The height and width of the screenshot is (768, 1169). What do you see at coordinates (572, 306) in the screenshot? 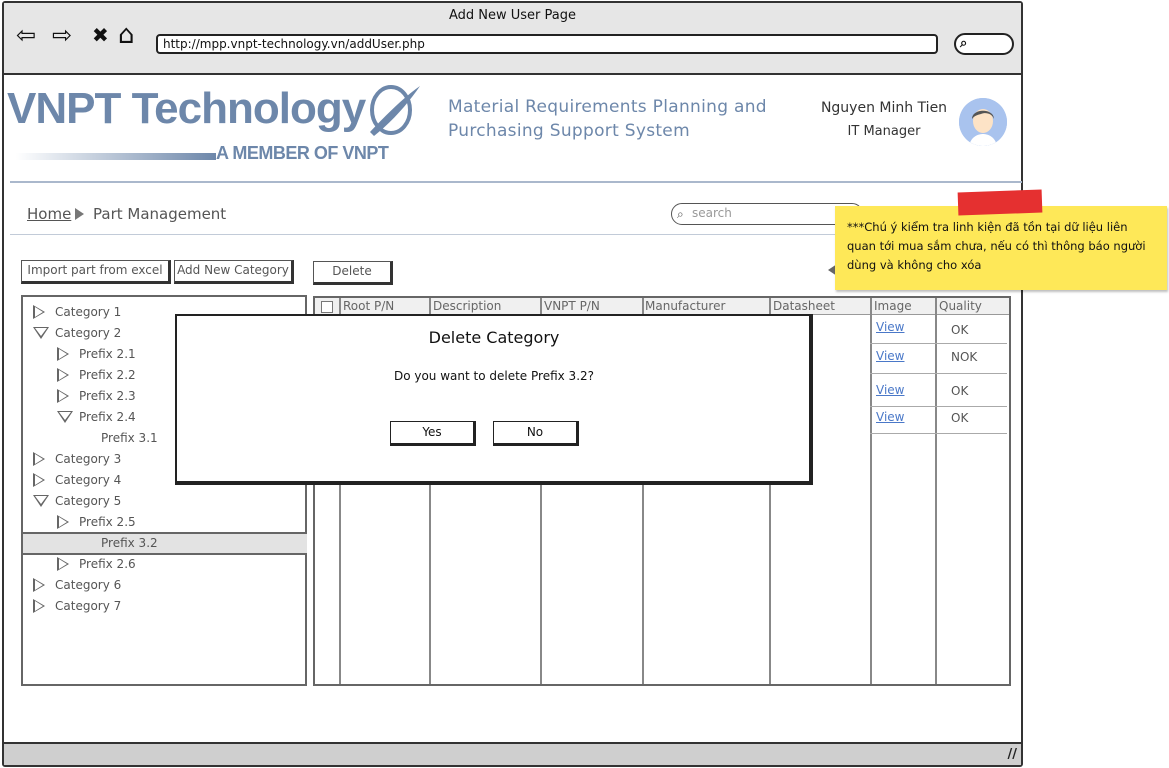
I see `column-header: VNPT P/N` at bounding box center [572, 306].